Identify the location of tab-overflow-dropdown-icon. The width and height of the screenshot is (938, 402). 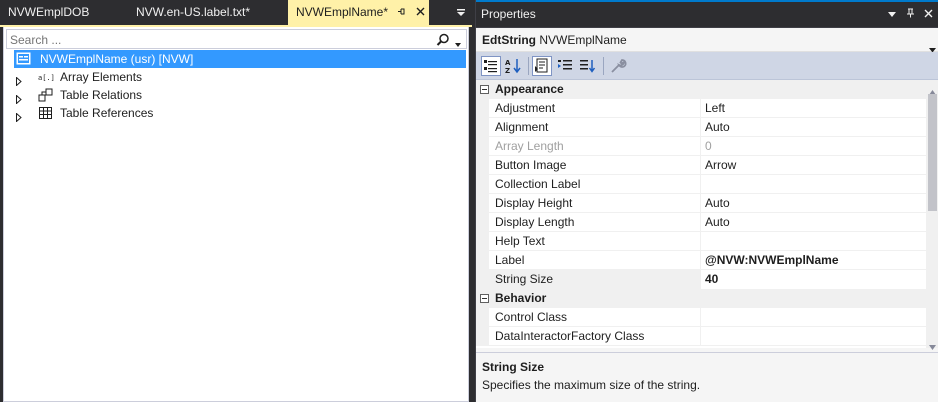
(461, 12).